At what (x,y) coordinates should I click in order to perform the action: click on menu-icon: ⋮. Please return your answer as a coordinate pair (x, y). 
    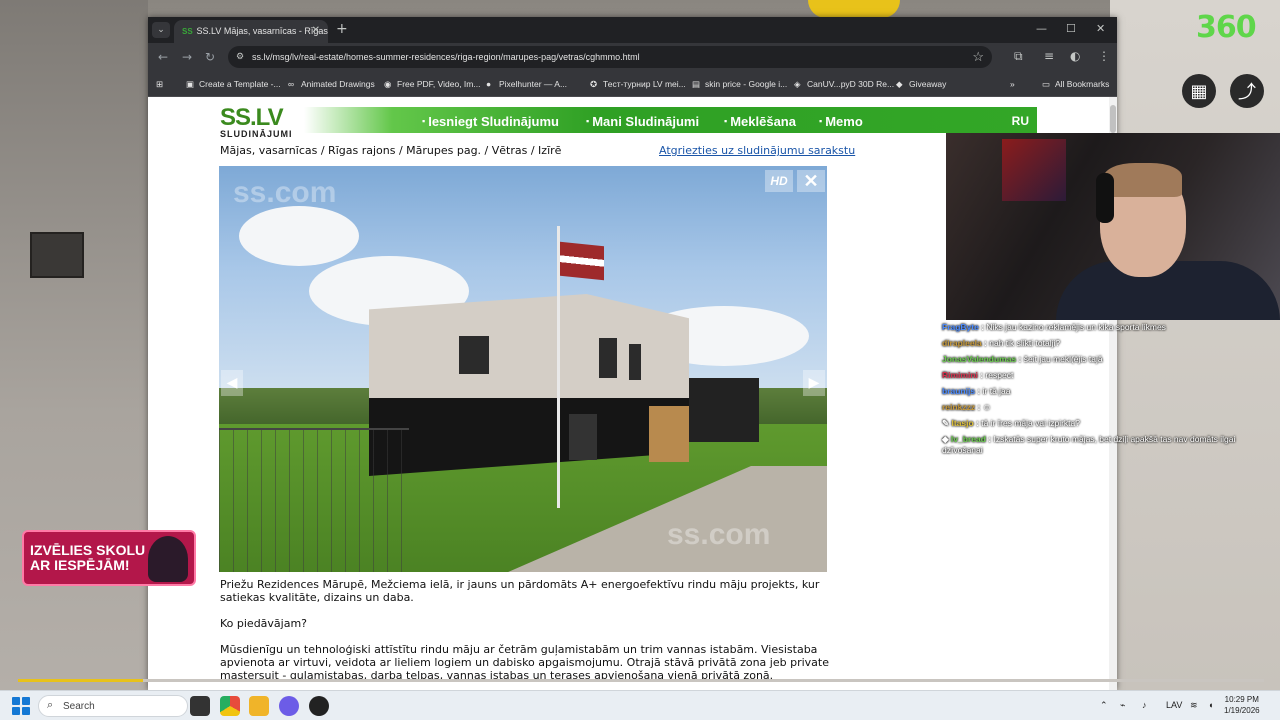
    Looking at the image, I should click on (1104, 56).